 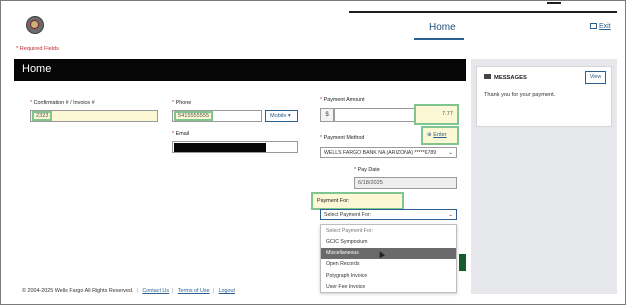 I want to click on phone-value: 5415555555, so click(x=193, y=116).